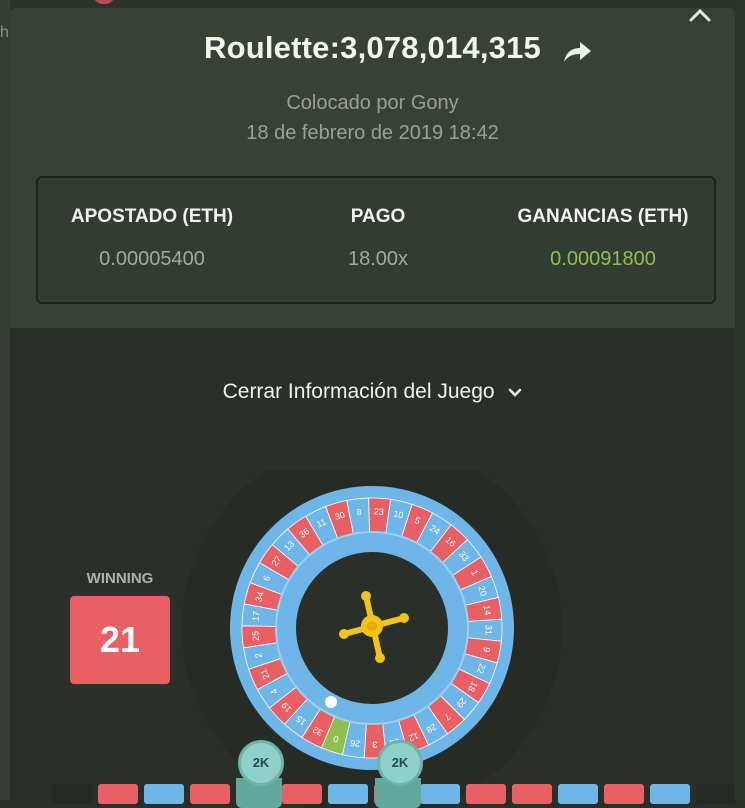 The image size is (745, 808). Describe the element at coordinates (355, 743) in the screenshot. I see `wheel-pocket-number: 26` at that location.